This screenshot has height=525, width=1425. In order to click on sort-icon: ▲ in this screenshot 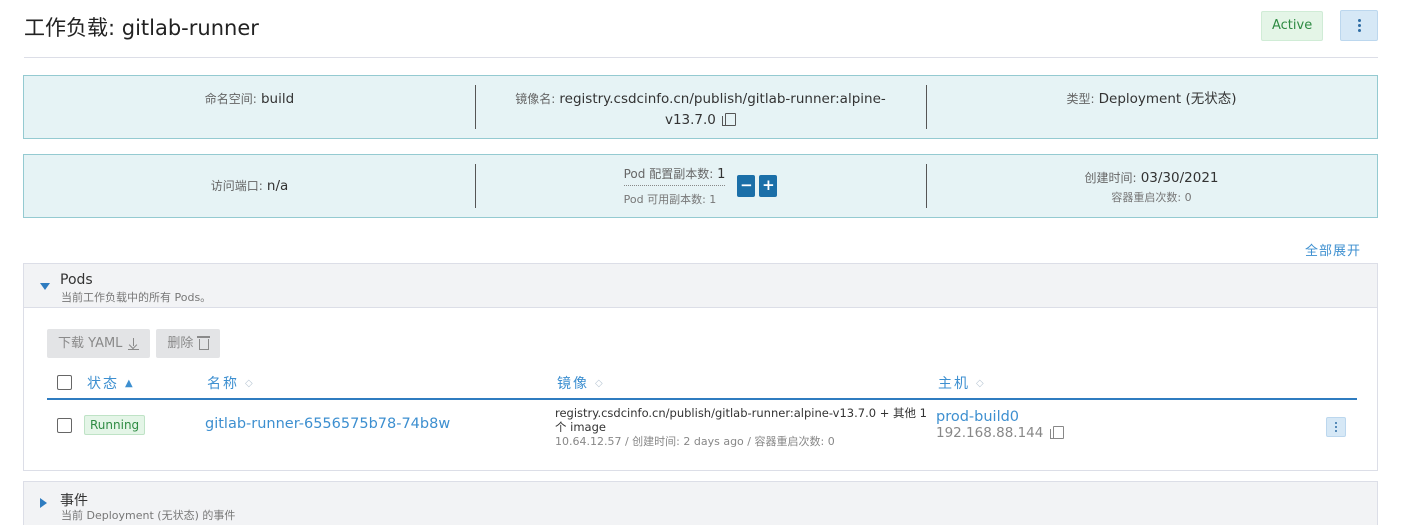, I will do `click(129, 383)`.